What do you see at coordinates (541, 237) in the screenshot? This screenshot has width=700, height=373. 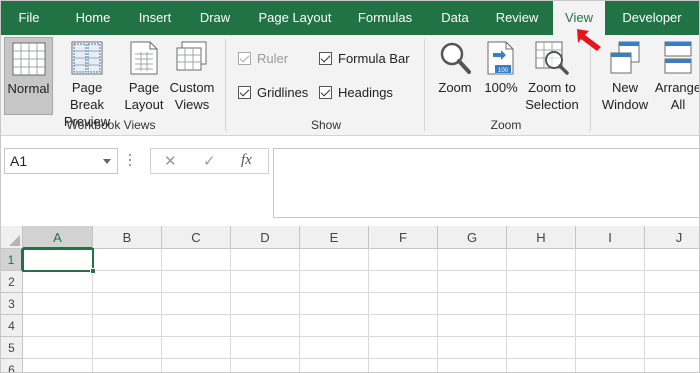 I see `column-header: H` at bounding box center [541, 237].